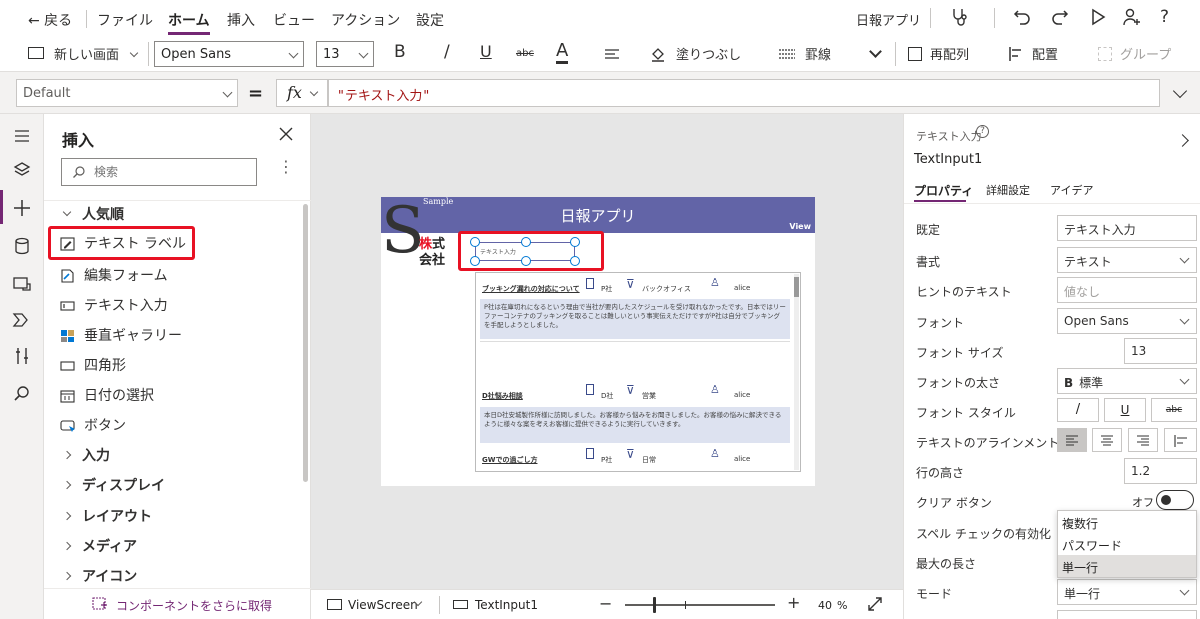 The image size is (1200, 619). Describe the element at coordinates (960, 17) in the screenshot. I see `stethoscope-icon` at that location.